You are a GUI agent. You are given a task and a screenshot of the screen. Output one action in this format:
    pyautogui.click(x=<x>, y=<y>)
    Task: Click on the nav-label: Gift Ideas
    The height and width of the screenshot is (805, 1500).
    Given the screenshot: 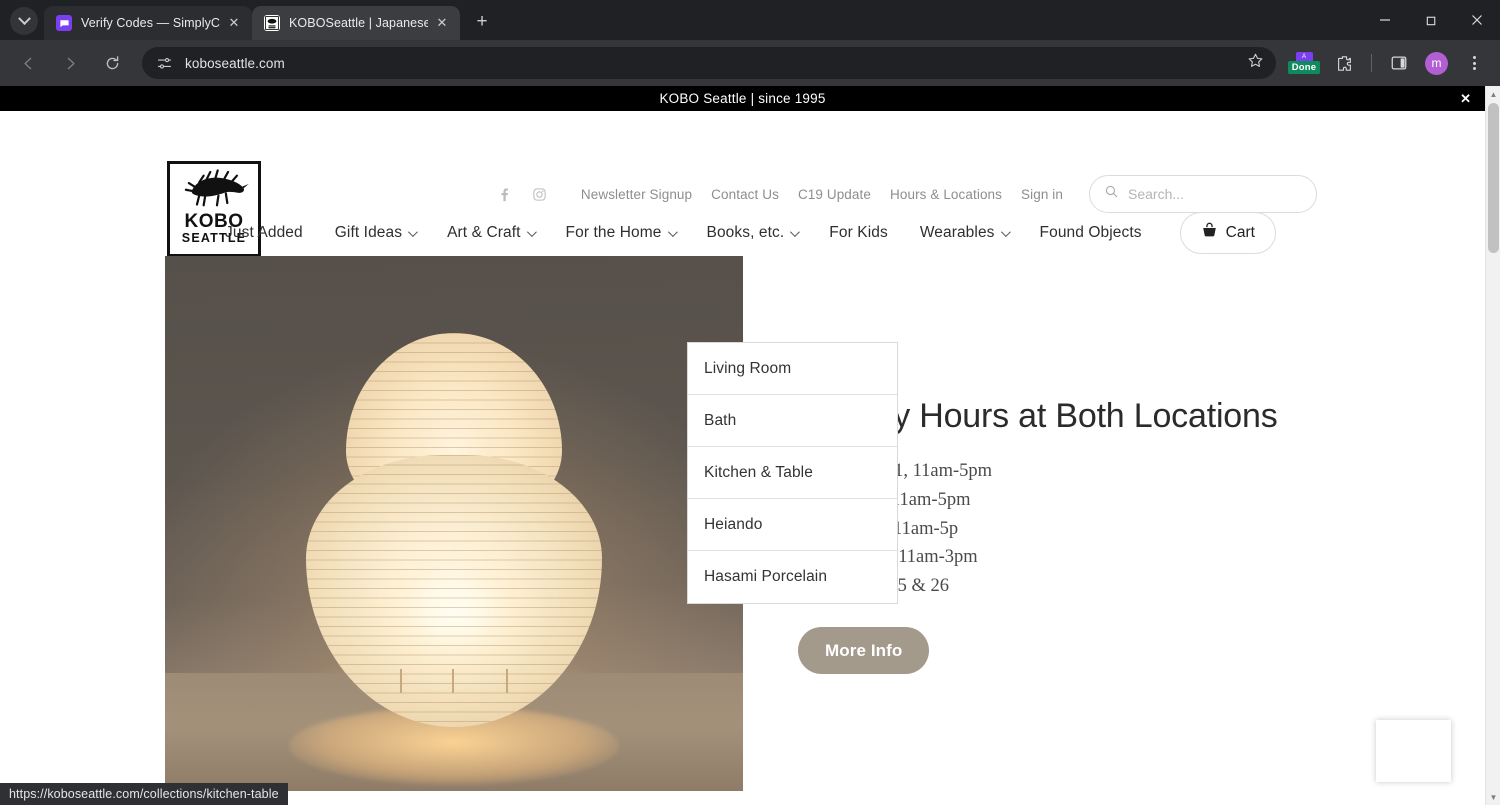 What is the action you would take?
    pyautogui.click(x=368, y=232)
    